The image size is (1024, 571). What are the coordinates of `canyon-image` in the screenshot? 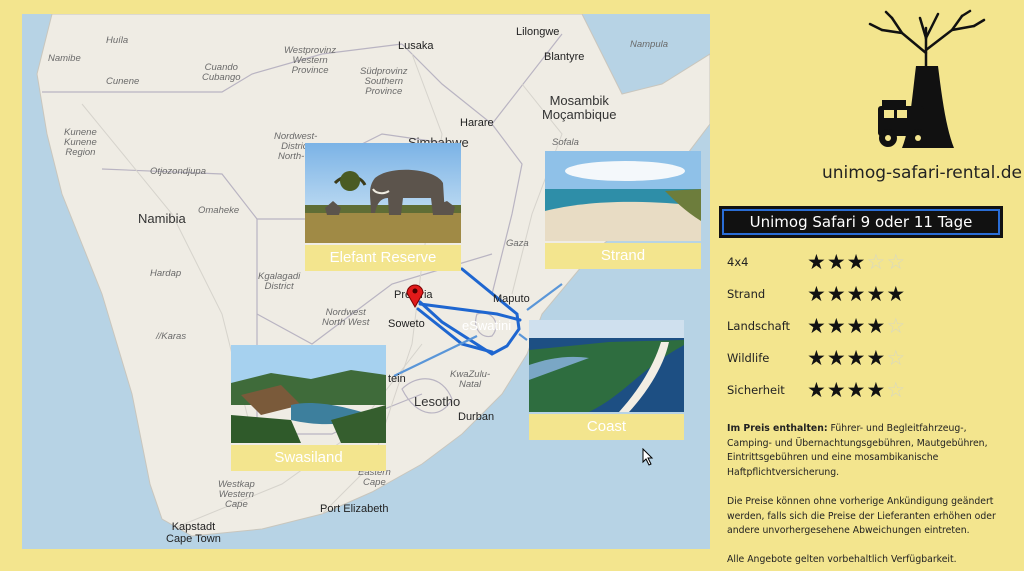 It's located at (308, 394).